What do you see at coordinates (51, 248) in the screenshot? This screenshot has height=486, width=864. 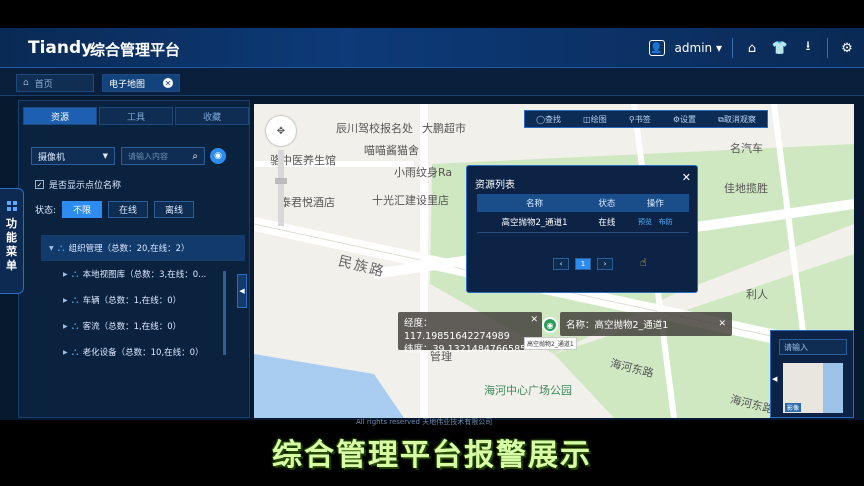 I see `expand-icon: ▼` at bounding box center [51, 248].